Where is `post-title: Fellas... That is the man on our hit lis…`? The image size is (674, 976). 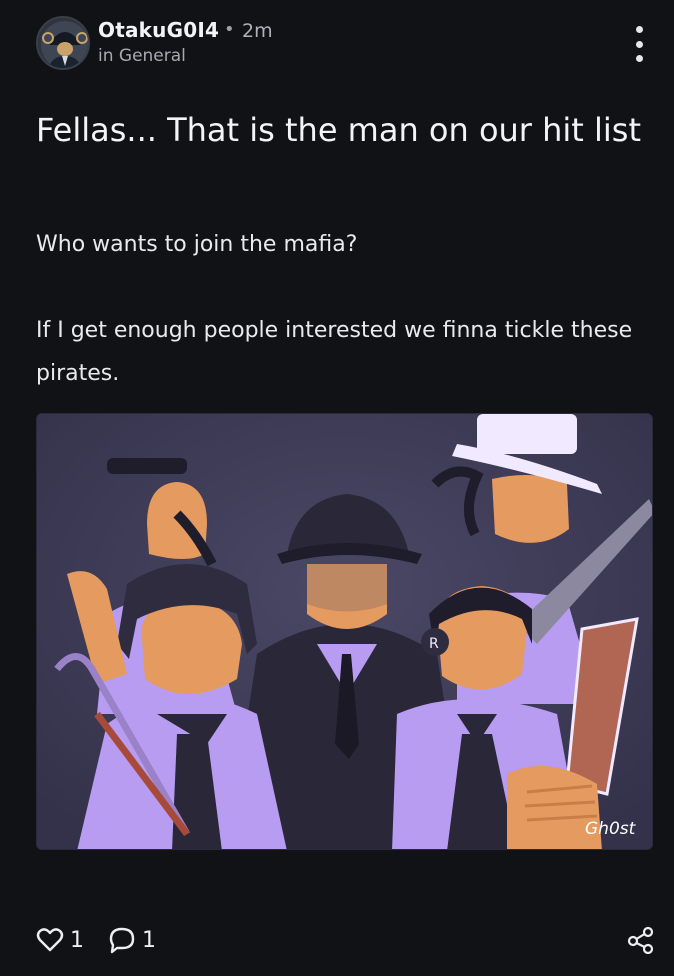
post-title: Fellas... That is the man on our hit lis… is located at coordinates (339, 130).